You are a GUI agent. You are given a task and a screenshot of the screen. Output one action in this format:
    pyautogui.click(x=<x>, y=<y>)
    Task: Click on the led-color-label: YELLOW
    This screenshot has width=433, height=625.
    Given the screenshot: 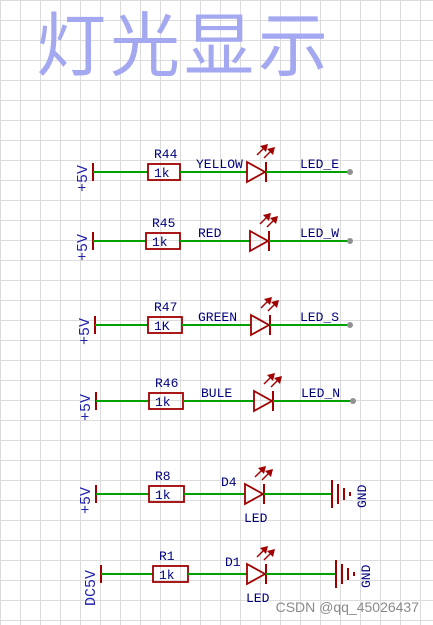 What is the action you would take?
    pyautogui.click(x=219, y=164)
    